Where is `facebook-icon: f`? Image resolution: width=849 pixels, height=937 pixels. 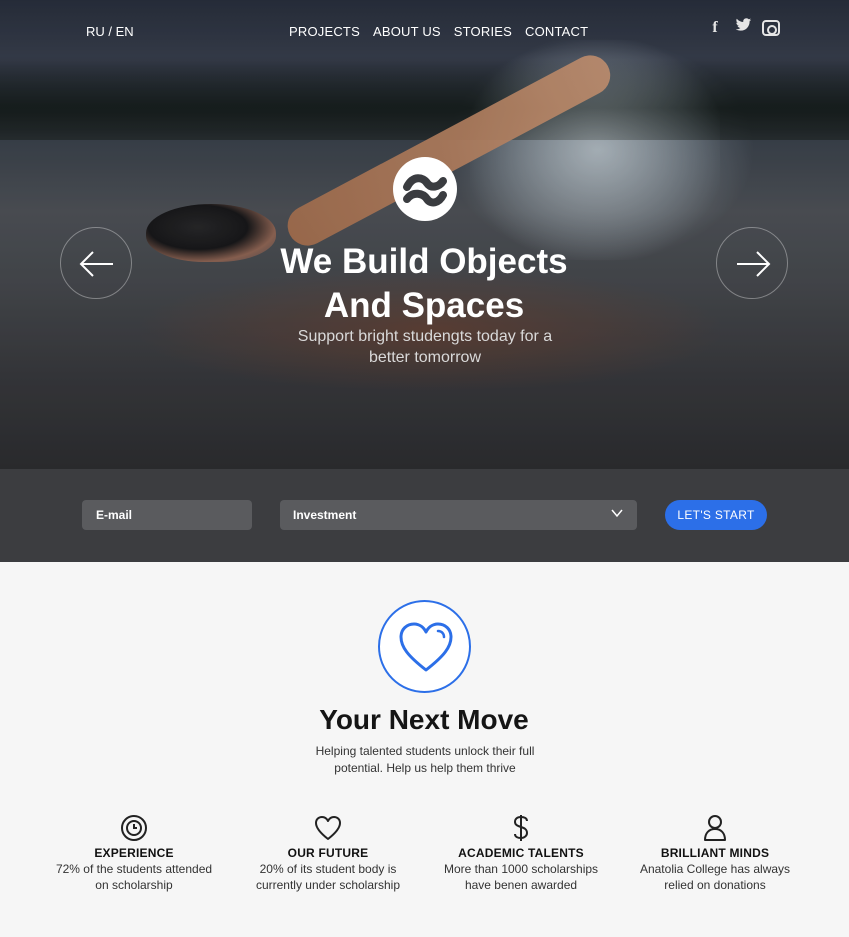 facebook-icon: f is located at coordinates (715, 28).